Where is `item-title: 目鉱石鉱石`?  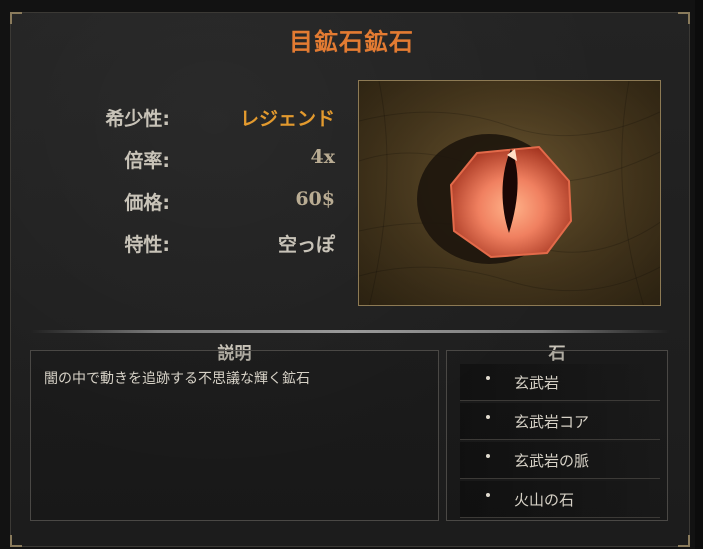
item-title: 目鉱石鉱石 is located at coordinates (351, 42).